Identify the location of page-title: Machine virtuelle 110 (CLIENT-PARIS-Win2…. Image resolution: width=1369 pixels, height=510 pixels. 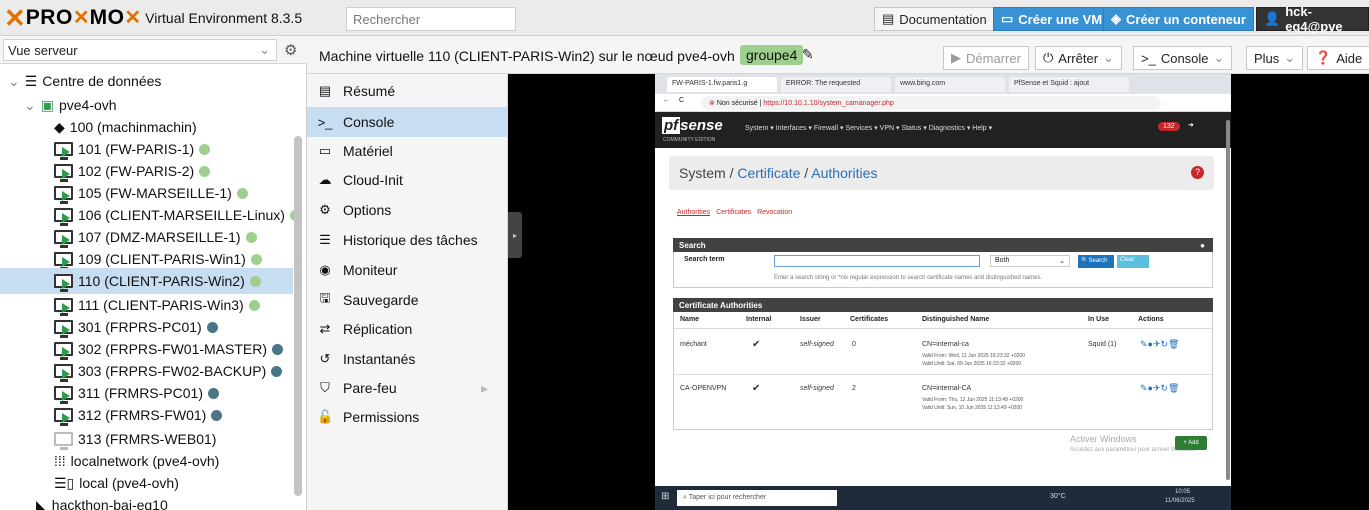
(527, 56).